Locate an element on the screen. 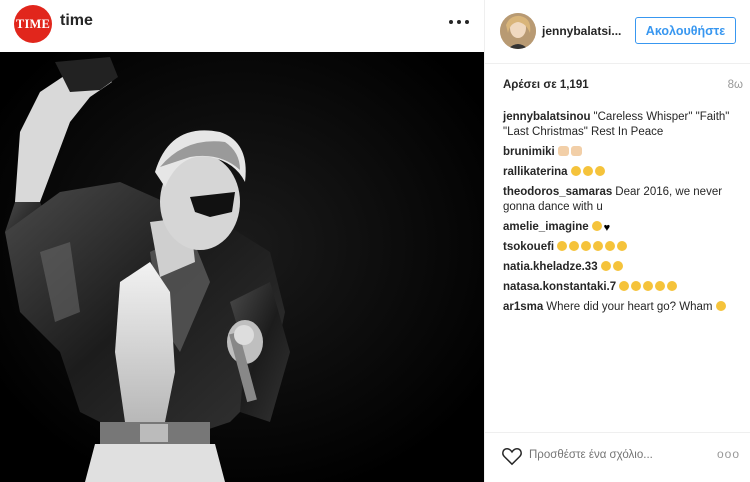  comment-username: brunimiki is located at coordinates (529, 152).